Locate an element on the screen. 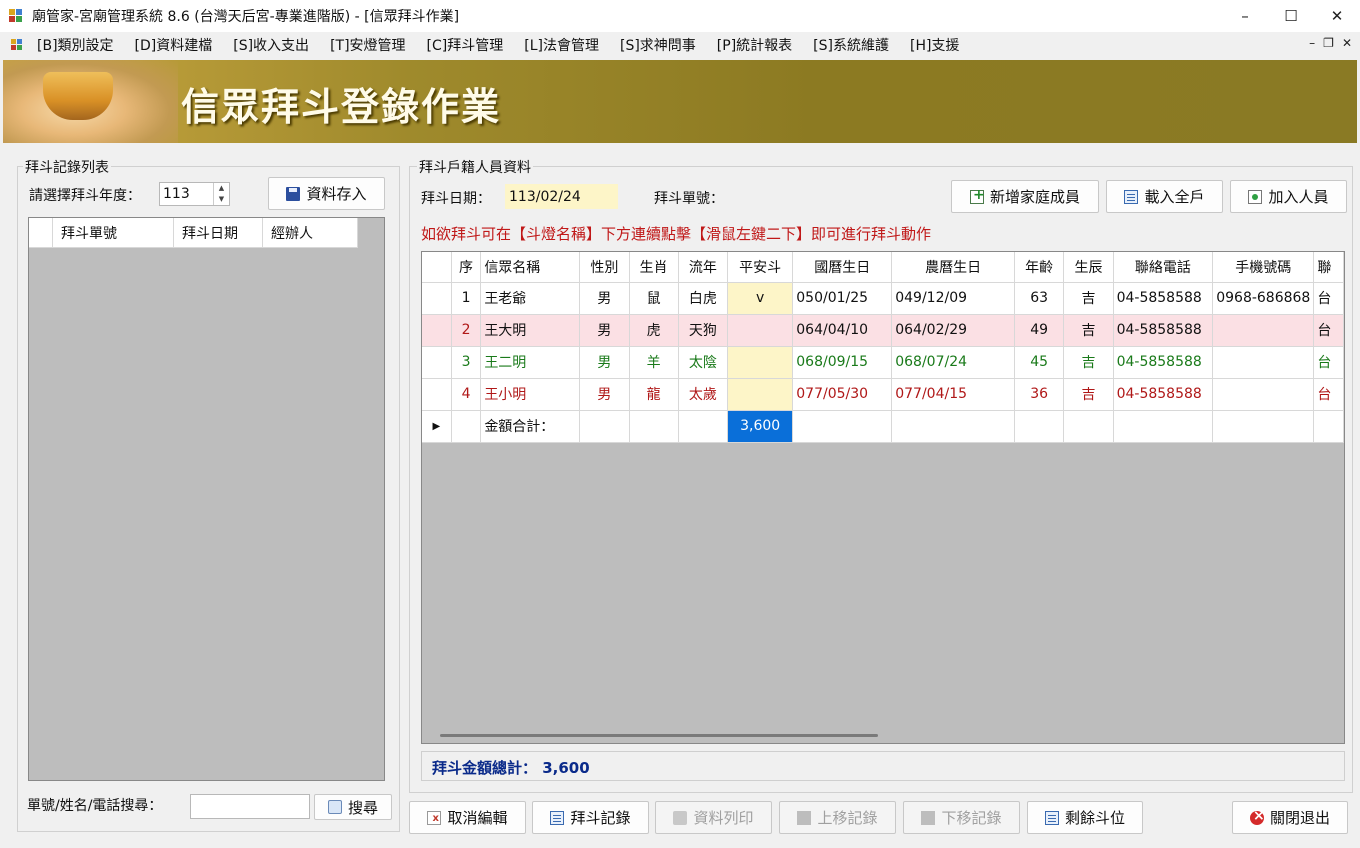 Image resolution: width=1360 pixels, height=848 pixels. mdi-close-button: ✕ is located at coordinates (1347, 43).